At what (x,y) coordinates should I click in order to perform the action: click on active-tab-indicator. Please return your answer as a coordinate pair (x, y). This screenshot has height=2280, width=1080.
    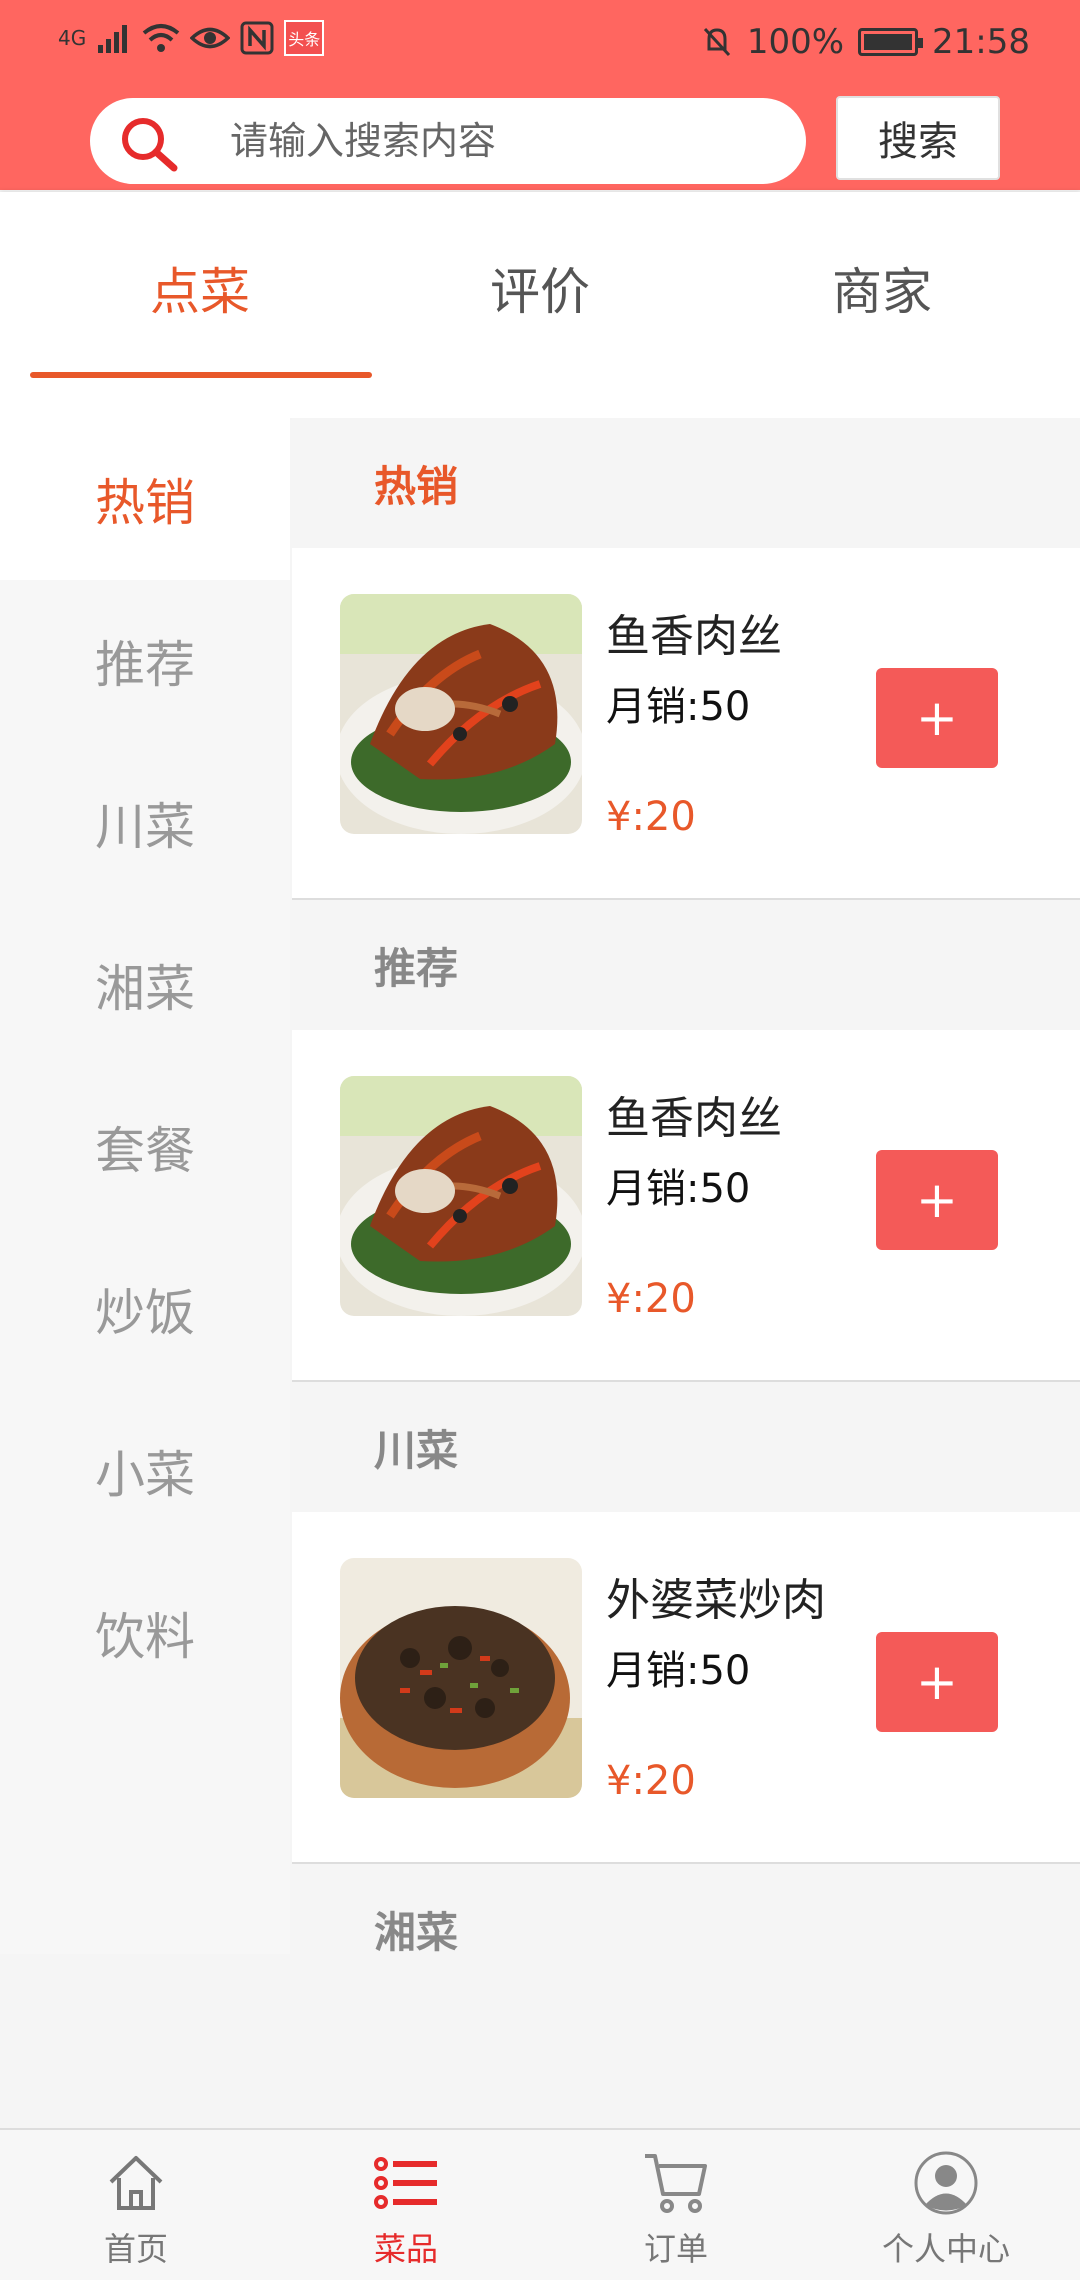
    Looking at the image, I should click on (201, 375).